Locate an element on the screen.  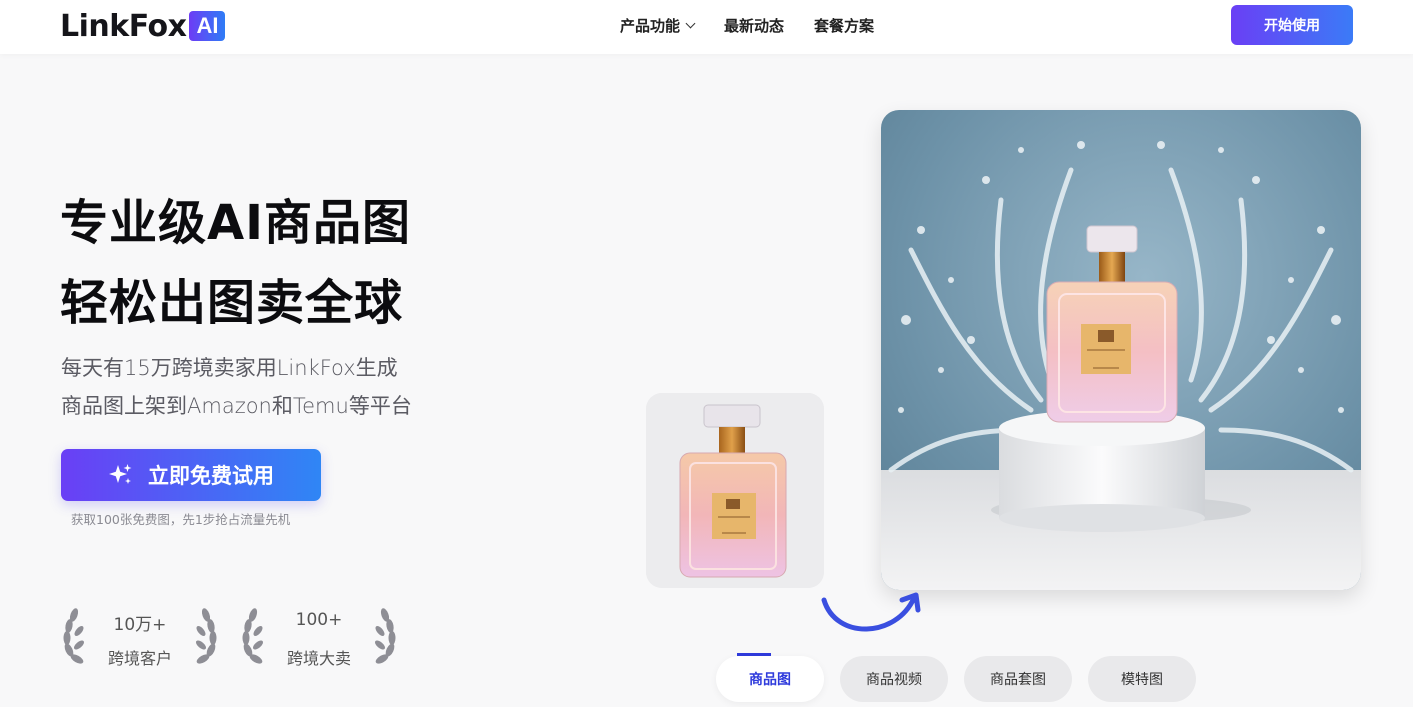
tab-model-image: 模特图 is located at coordinates (1142, 679).